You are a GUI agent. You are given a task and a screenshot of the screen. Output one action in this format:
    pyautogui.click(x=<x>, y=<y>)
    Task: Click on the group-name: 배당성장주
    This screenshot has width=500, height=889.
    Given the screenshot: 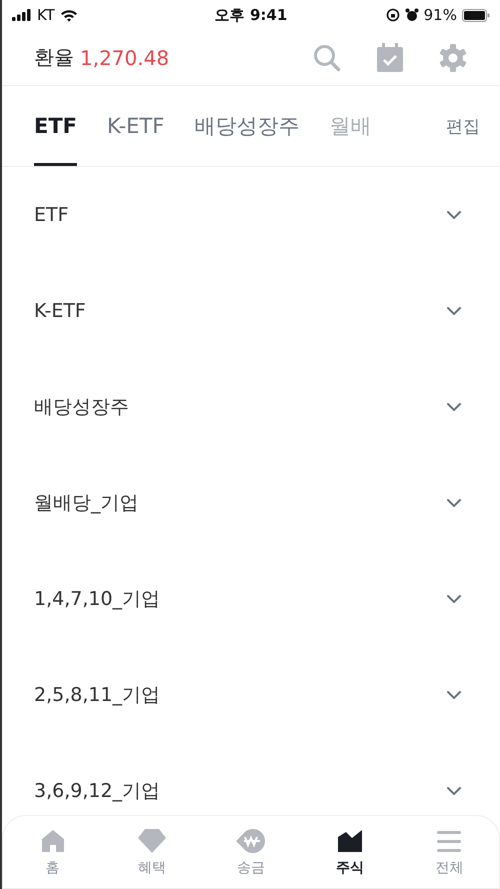 What is the action you would take?
    pyautogui.click(x=81, y=407)
    